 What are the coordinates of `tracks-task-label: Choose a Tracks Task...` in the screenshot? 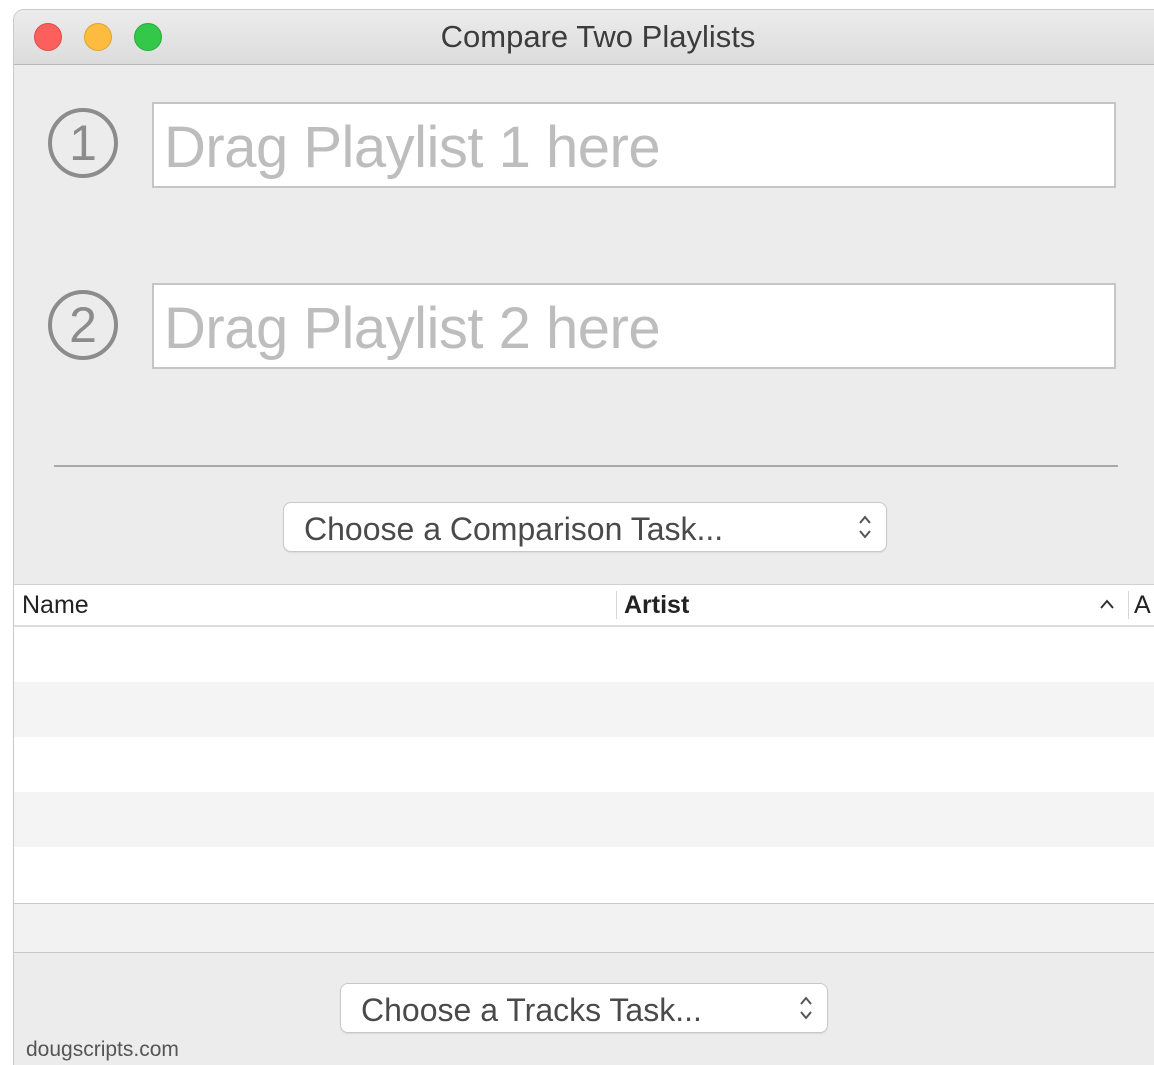 It's located at (531, 1010).